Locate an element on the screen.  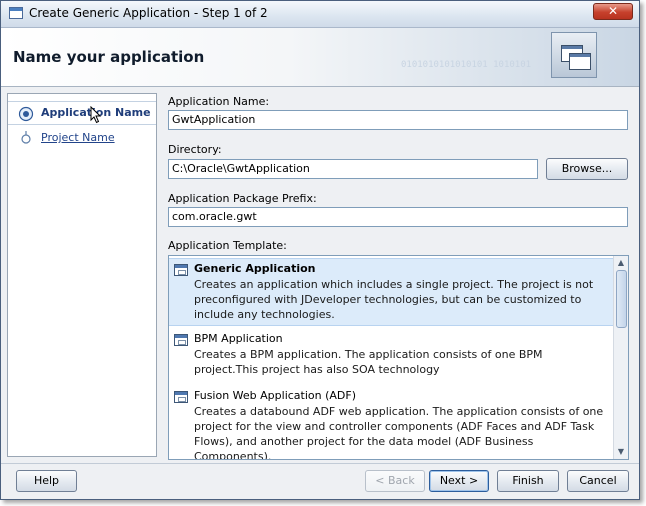
finish-button: Finish is located at coordinates (528, 481).